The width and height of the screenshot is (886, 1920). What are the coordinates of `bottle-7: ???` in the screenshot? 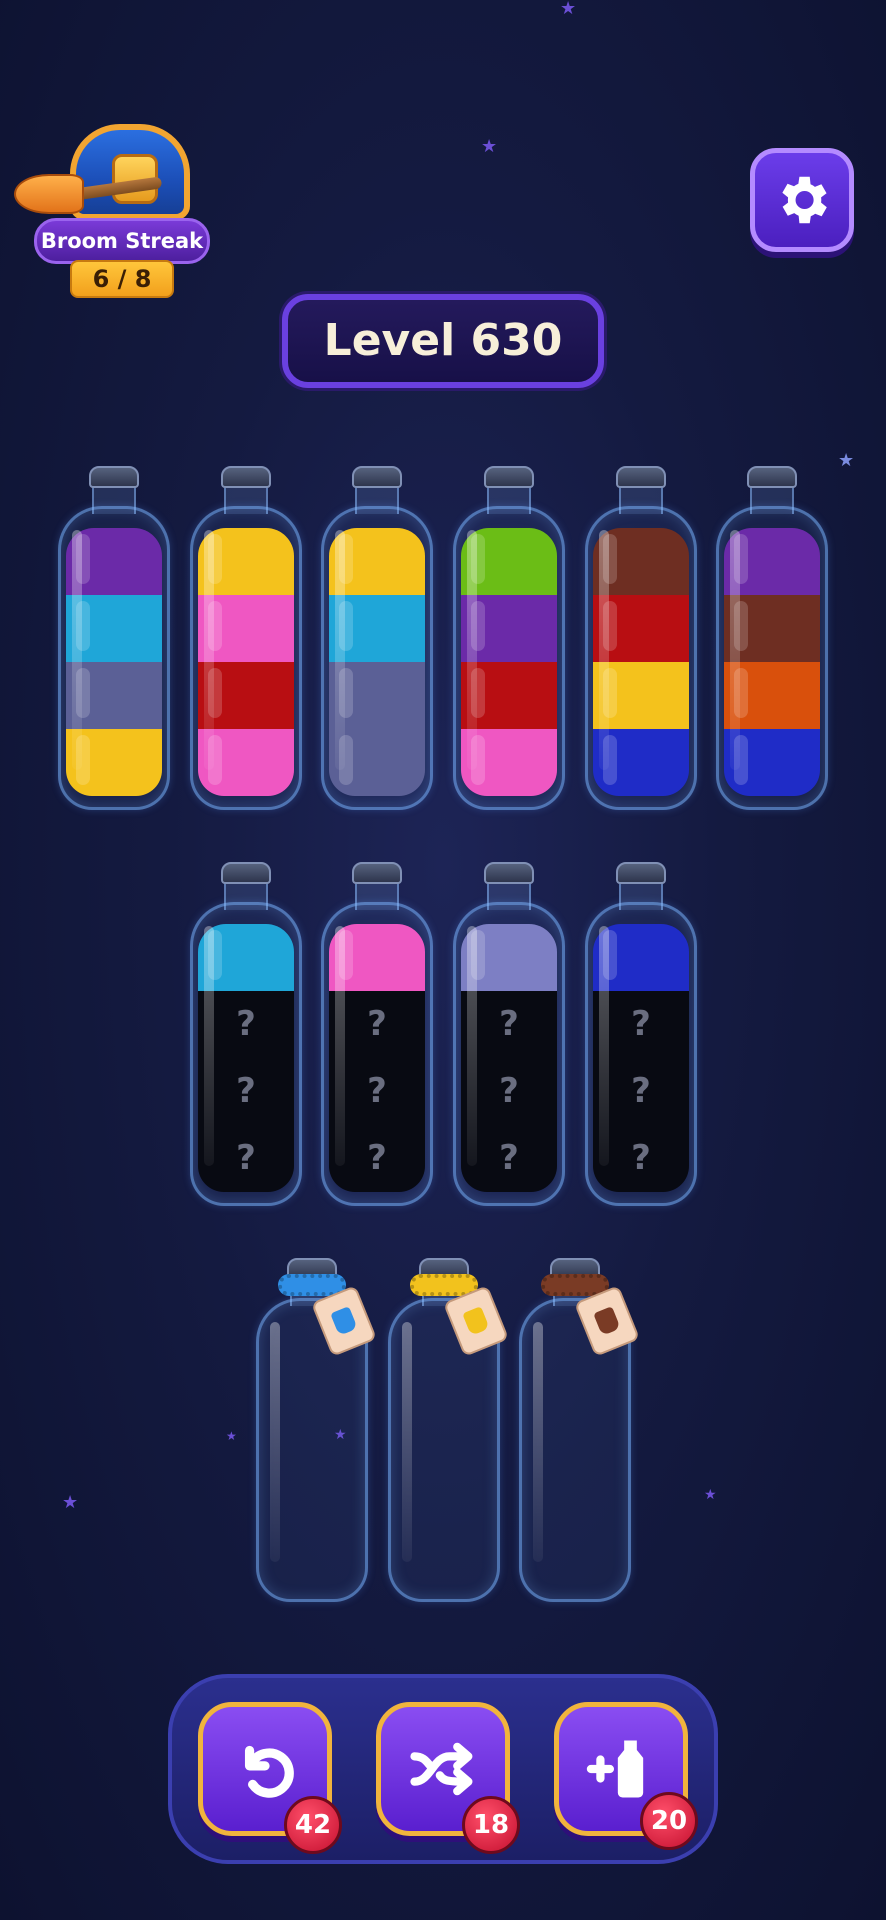 It's located at (246, 1034).